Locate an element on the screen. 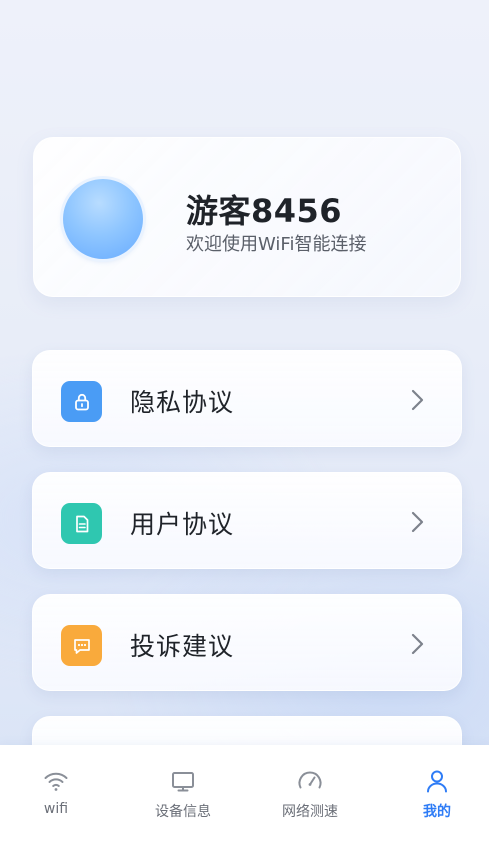  tab-label: 网络测速 is located at coordinates (310, 812).